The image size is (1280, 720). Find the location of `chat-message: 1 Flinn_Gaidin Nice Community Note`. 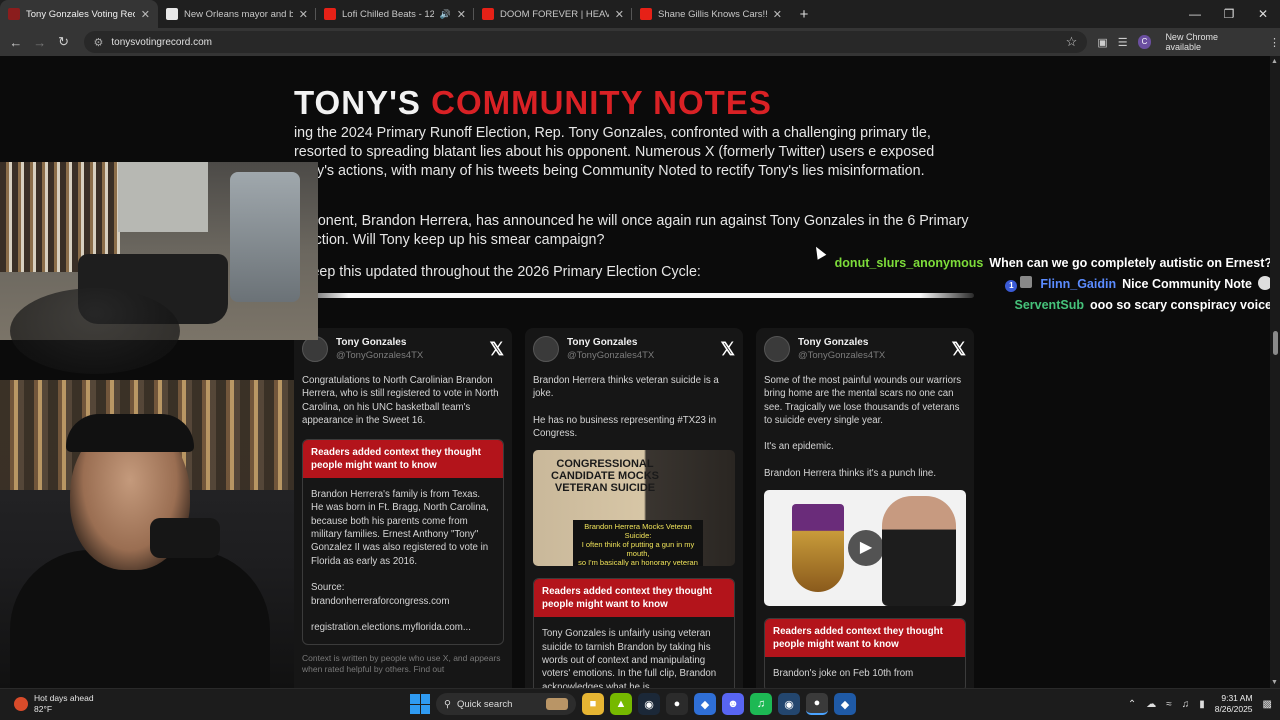

chat-message: 1 Flinn_Gaidin Nice Community Note is located at coordinates (1053, 284).